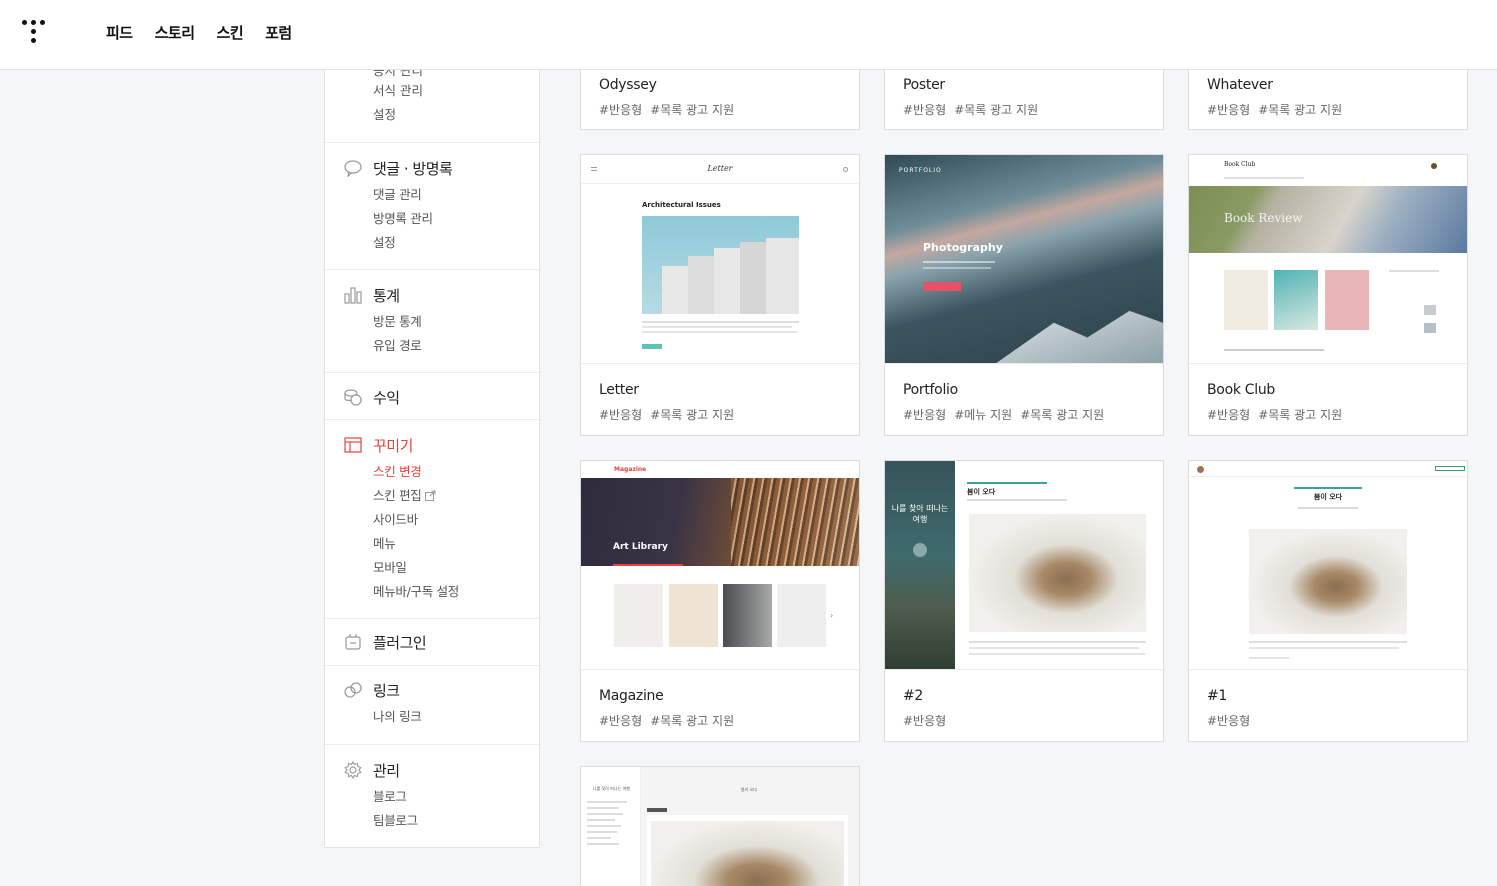 This screenshot has width=1497, height=886. What do you see at coordinates (456, 520) in the screenshot?
I see `sidebar-item-sidebar: 사이드바` at bounding box center [456, 520].